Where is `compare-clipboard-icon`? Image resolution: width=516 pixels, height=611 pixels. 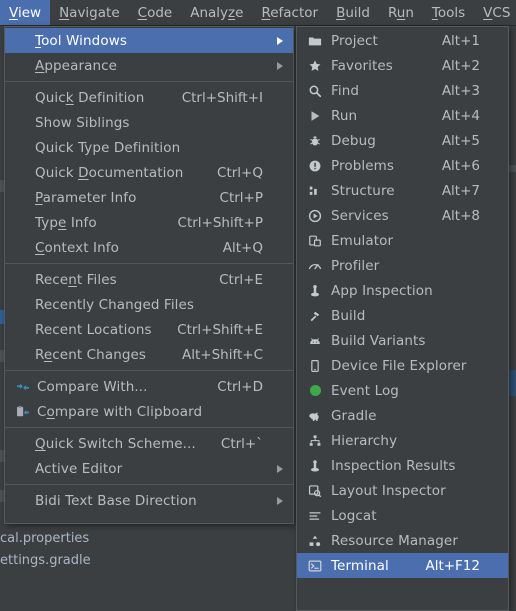
compare-clipboard-icon is located at coordinates (23, 412).